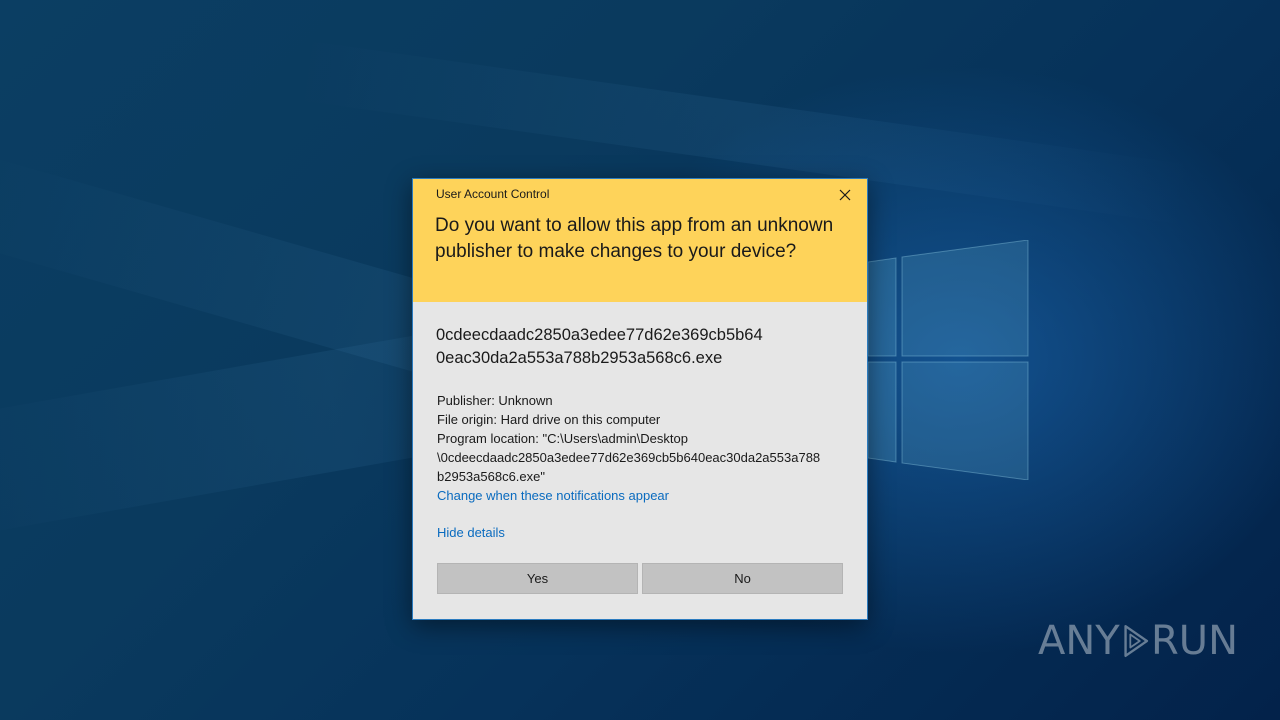  I want to click on windows-logo-icon, so click(948, 360).